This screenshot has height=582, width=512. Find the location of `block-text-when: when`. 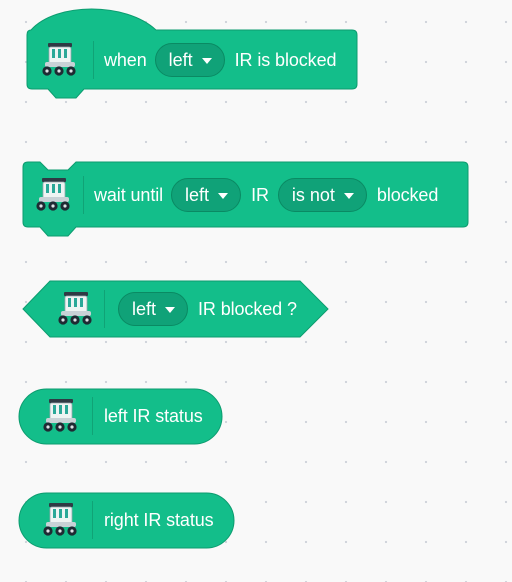

block-text-when: when is located at coordinates (125, 59).